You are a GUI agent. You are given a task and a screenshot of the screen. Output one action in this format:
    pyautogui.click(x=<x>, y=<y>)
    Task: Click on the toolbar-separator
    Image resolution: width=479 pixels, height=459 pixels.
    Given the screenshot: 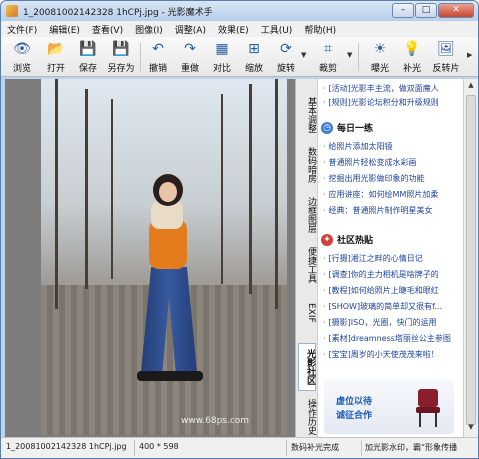 What is the action you would take?
    pyautogui.click(x=358, y=57)
    